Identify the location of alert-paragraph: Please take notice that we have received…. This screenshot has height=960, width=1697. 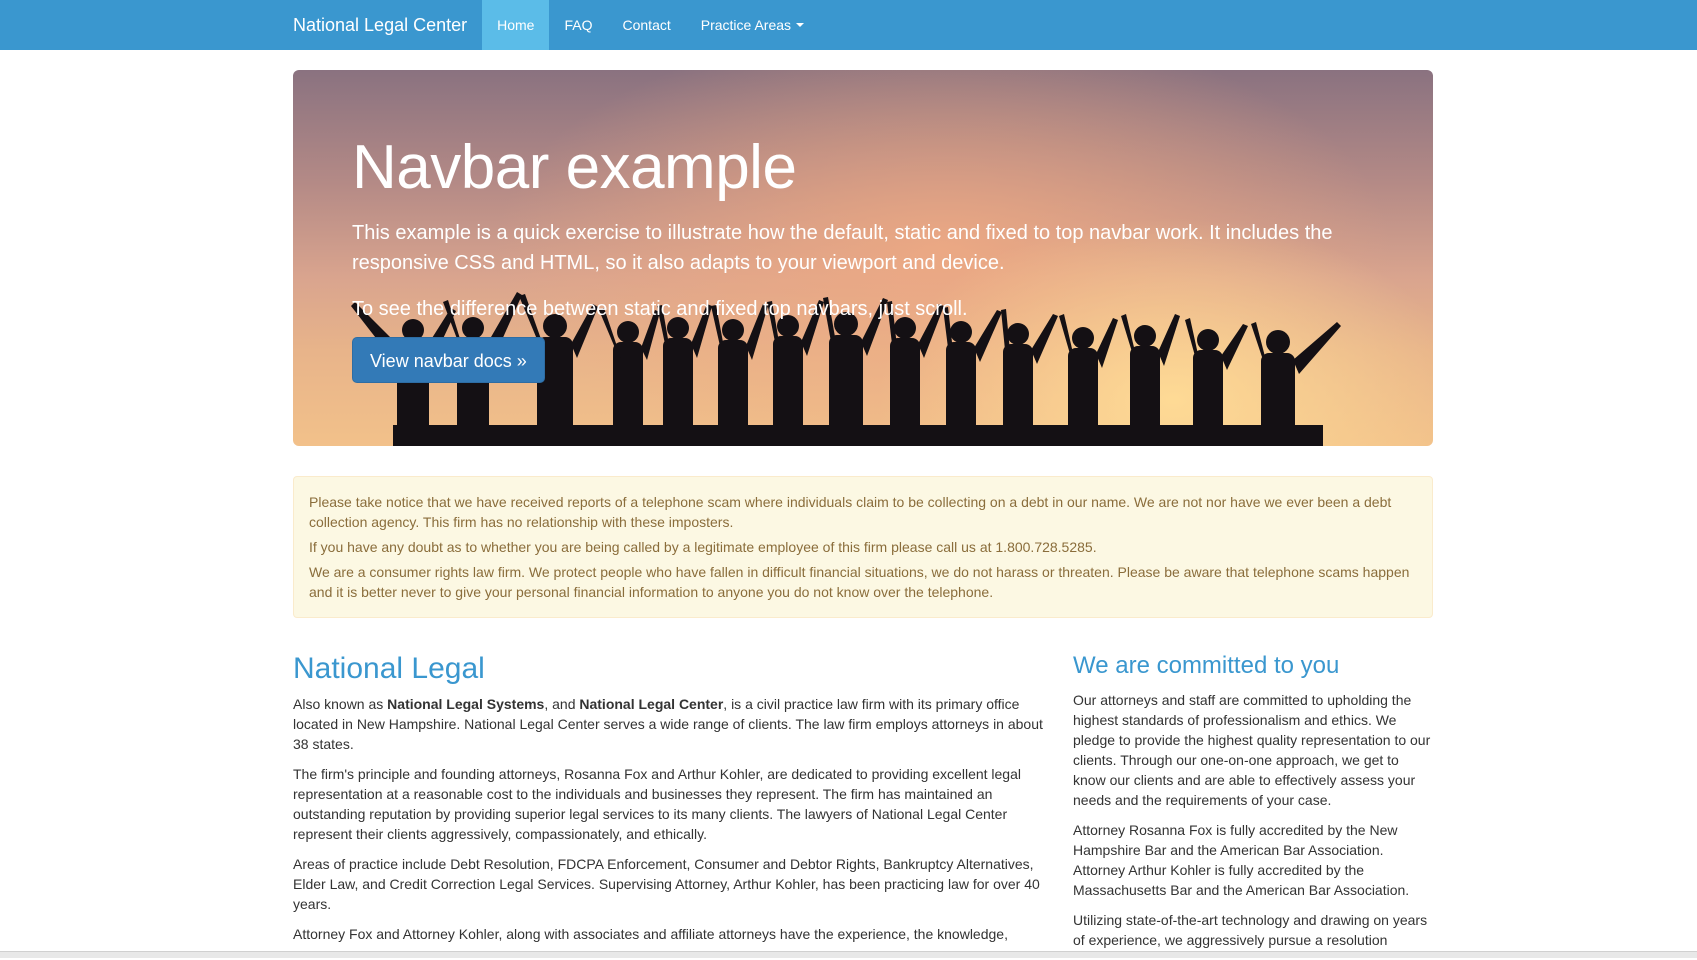
(850, 512).